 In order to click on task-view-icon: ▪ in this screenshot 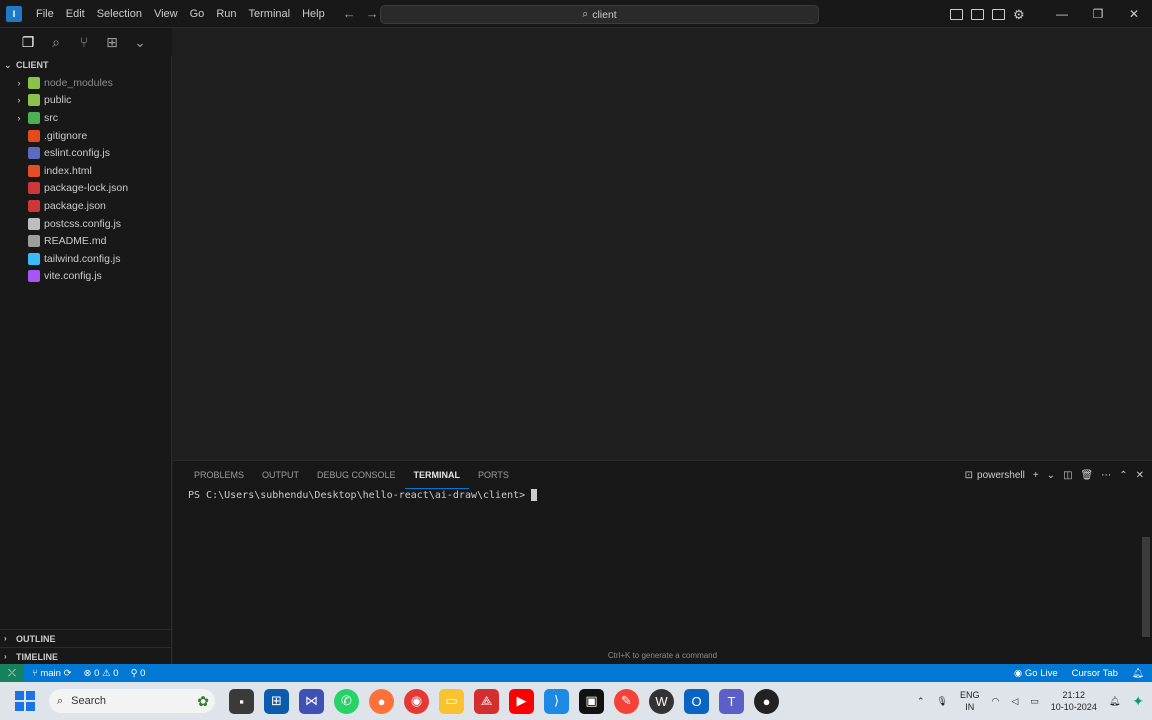, I will do `click(241, 701)`.